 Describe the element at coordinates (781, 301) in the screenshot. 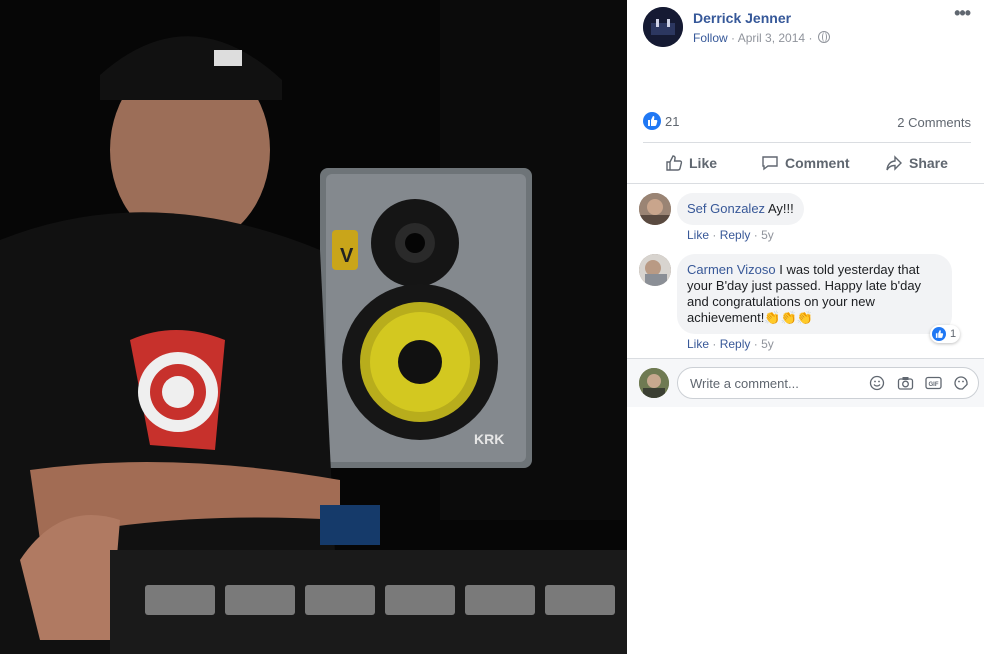

I see `comment-text-line: and congratulations on your new` at that location.